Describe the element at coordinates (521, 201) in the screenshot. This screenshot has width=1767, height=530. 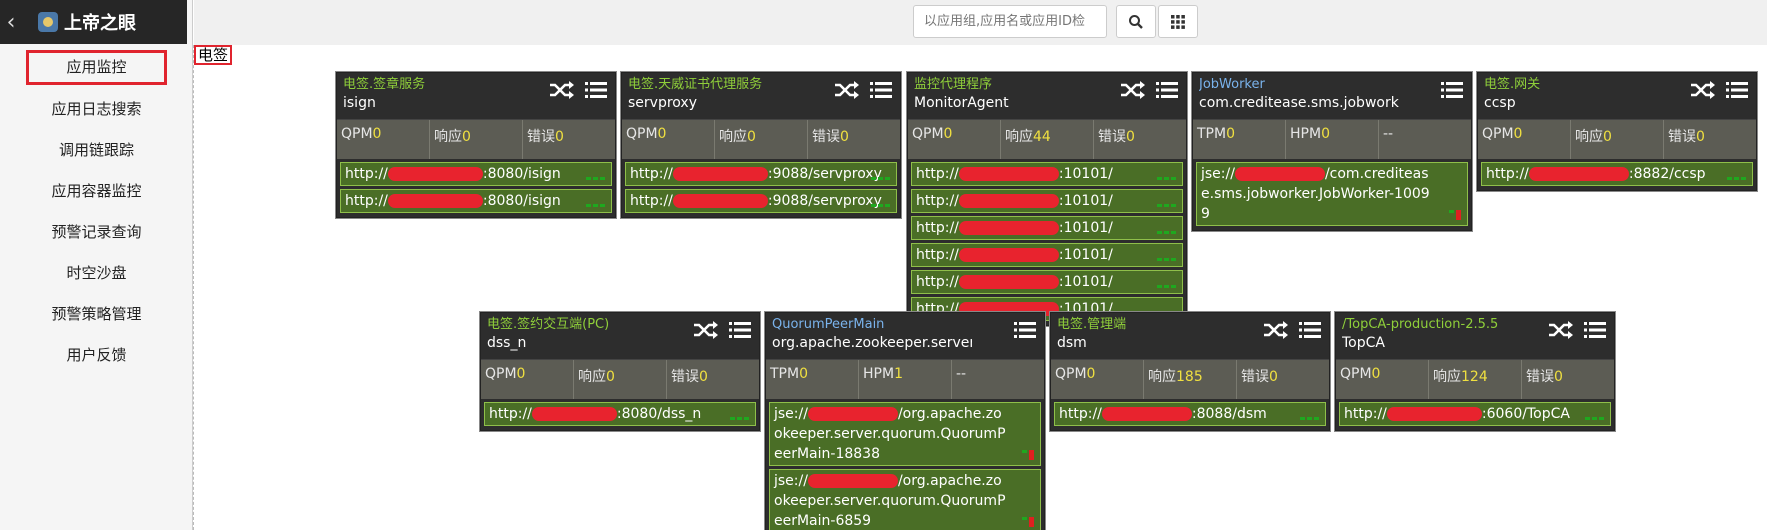
I see `instance-path: :8080/isign` at that location.